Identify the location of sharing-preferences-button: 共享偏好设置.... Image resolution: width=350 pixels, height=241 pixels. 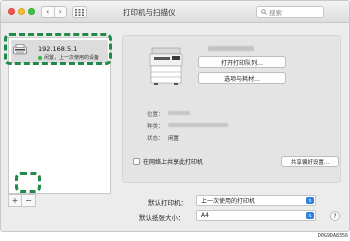
(310, 161).